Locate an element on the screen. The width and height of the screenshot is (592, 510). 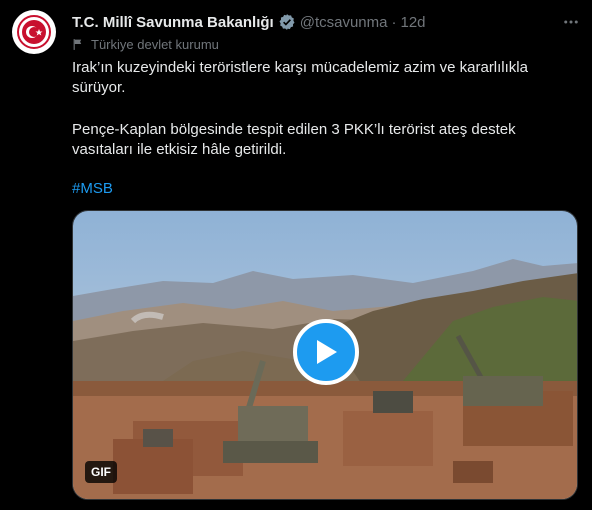
verified-badge-icon is located at coordinates (287, 22).